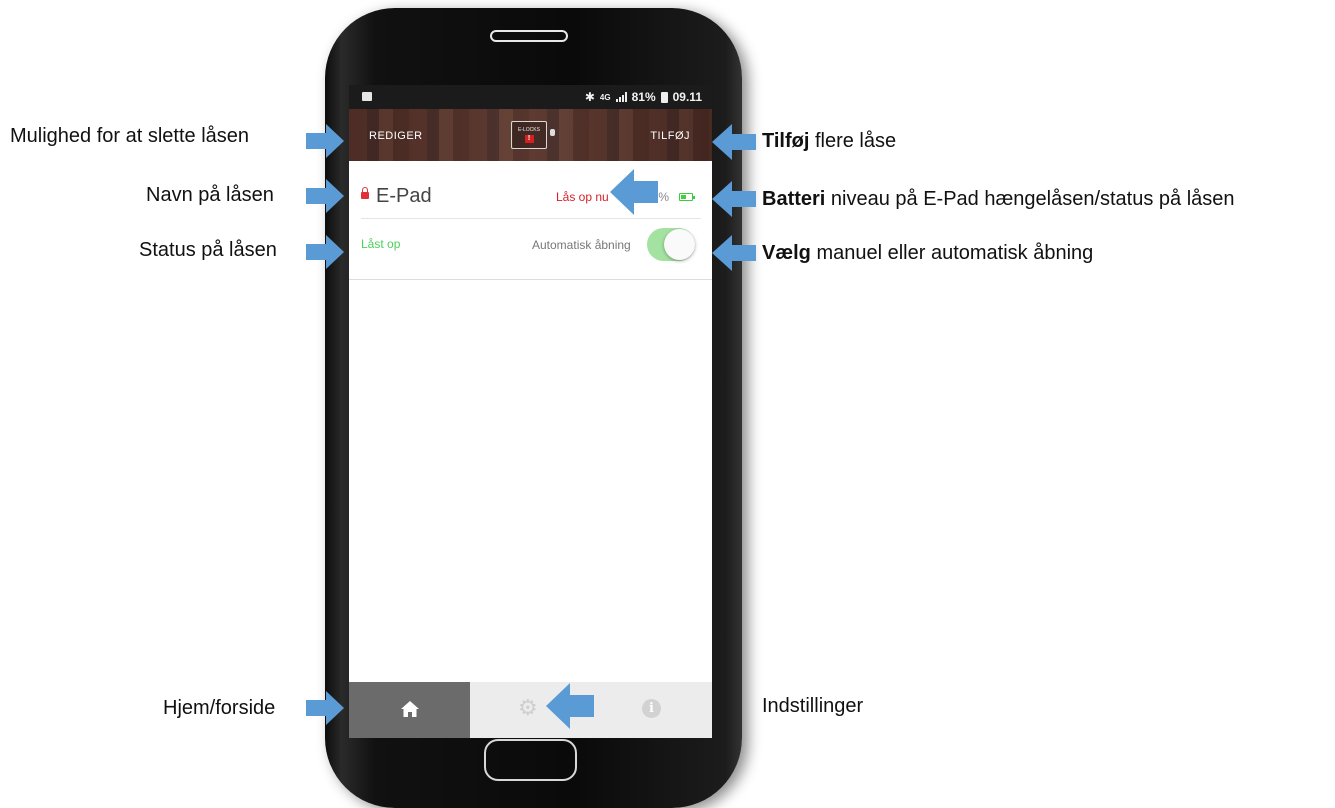  What do you see at coordinates (853, 141) in the screenshot?
I see `annotation-add-rest: flere låse` at bounding box center [853, 141].